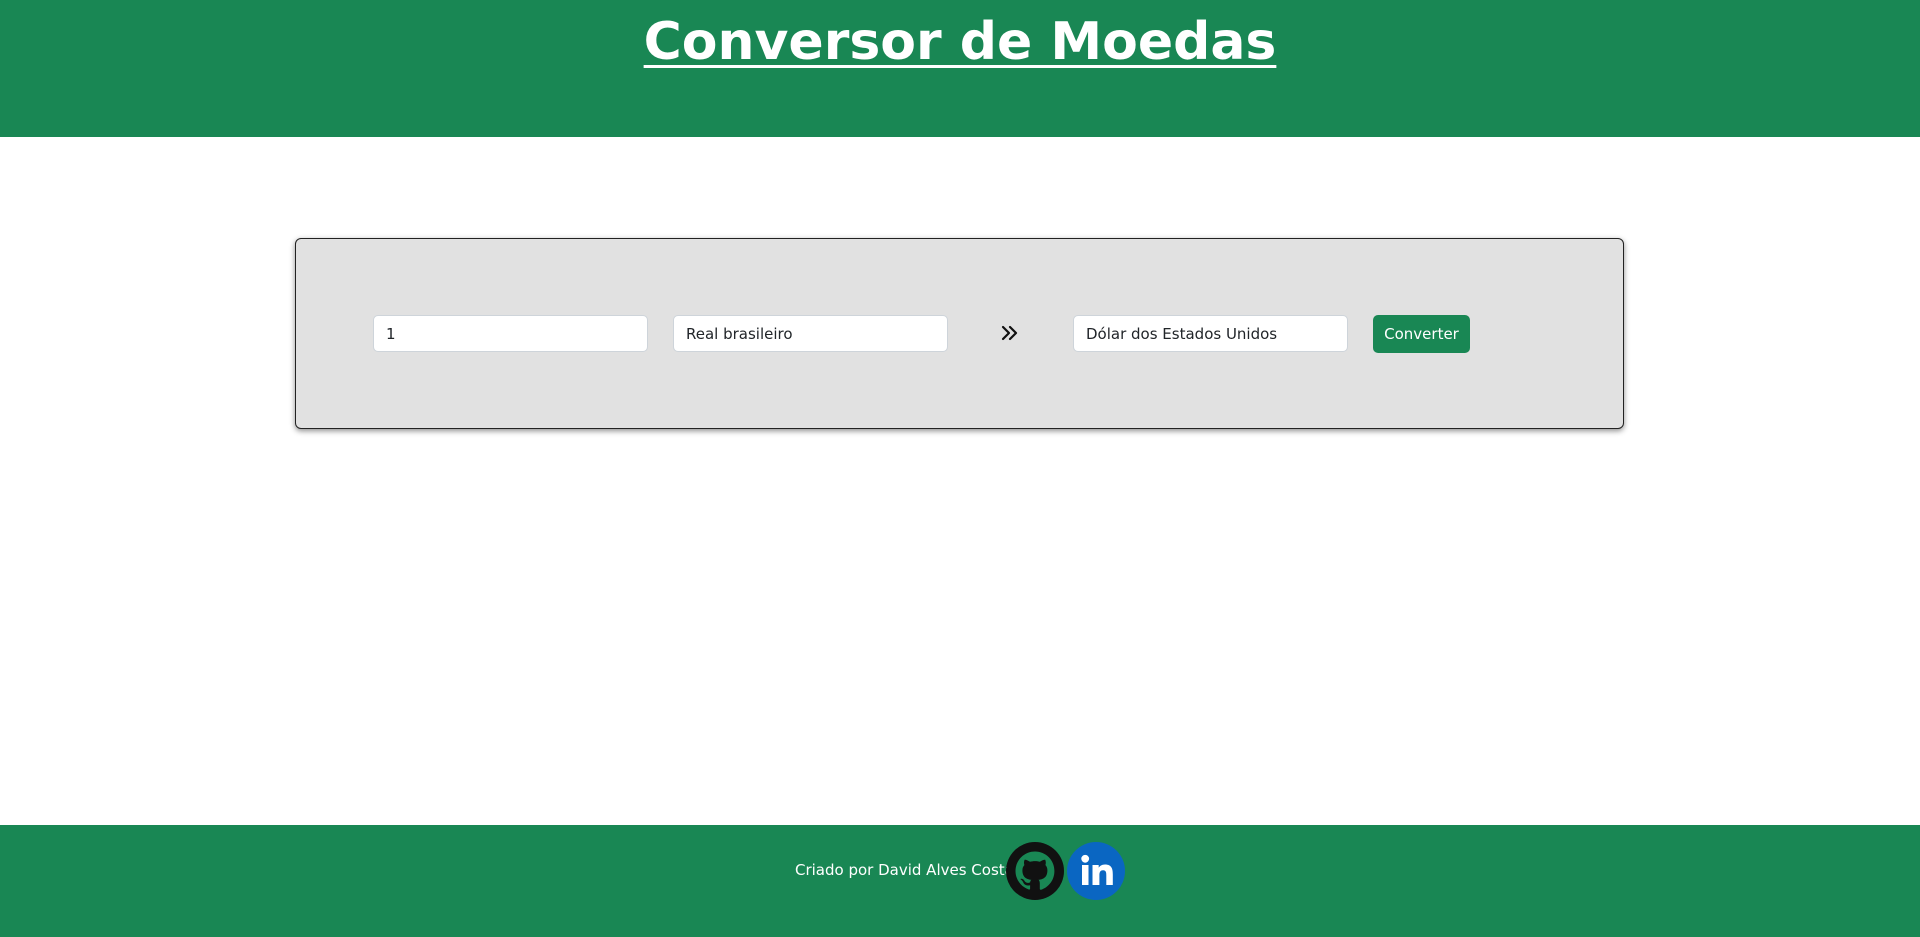 This screenshot has height=937, width=1920. Describe the element at coordinates (960, 881) in the screenshot. I see `page-footer` at that location.